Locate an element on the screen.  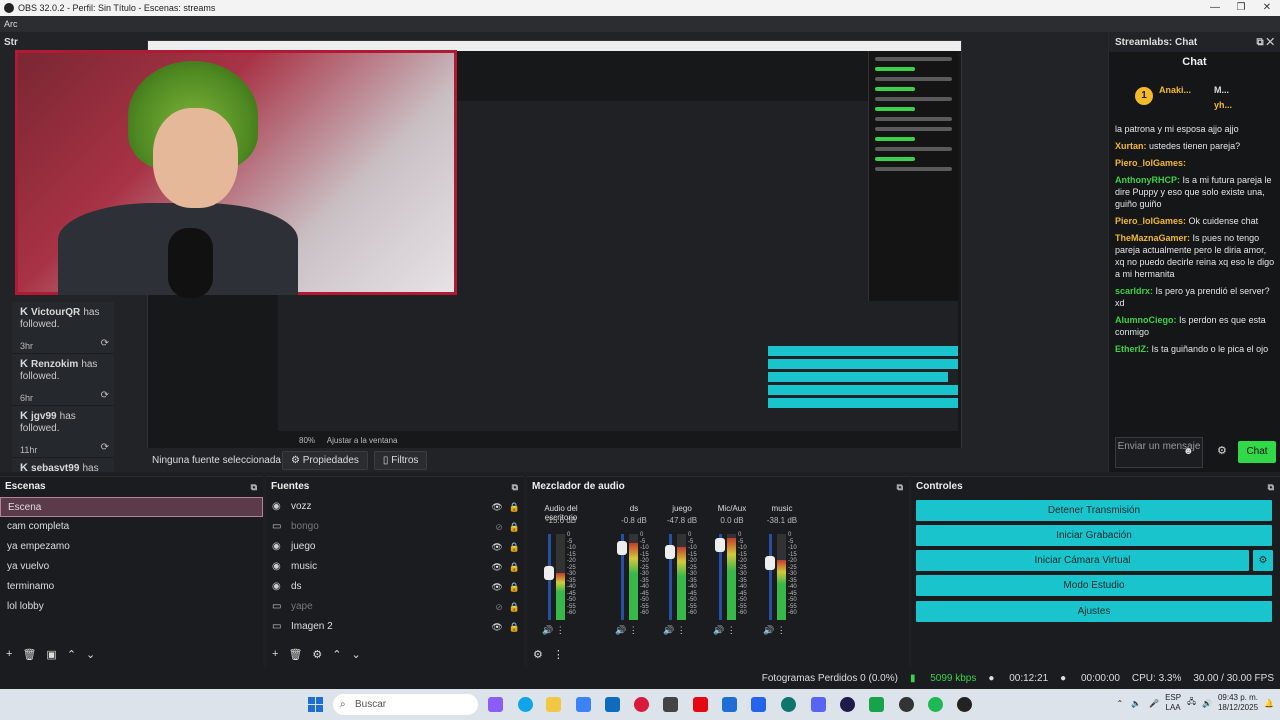
mic-icon: 🎤 is located at coordinates (1154, 703).